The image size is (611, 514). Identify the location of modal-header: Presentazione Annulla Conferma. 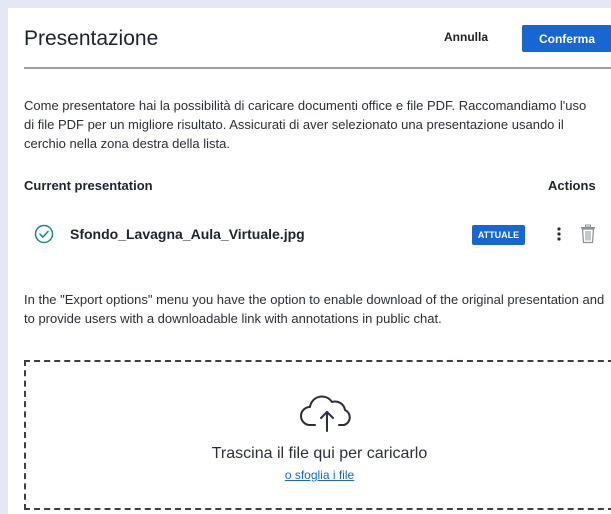
(309, 38).